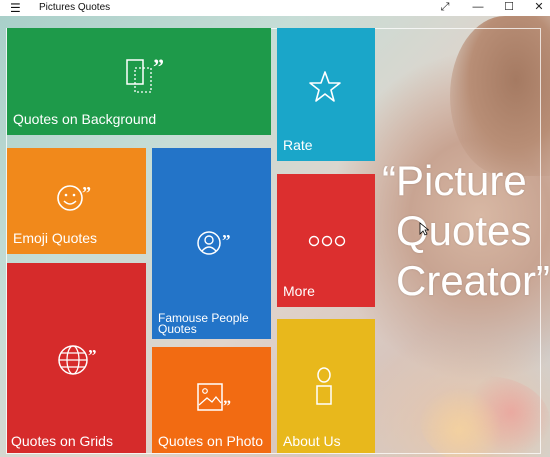  I want to click on more-label: More, so click(299, 290).